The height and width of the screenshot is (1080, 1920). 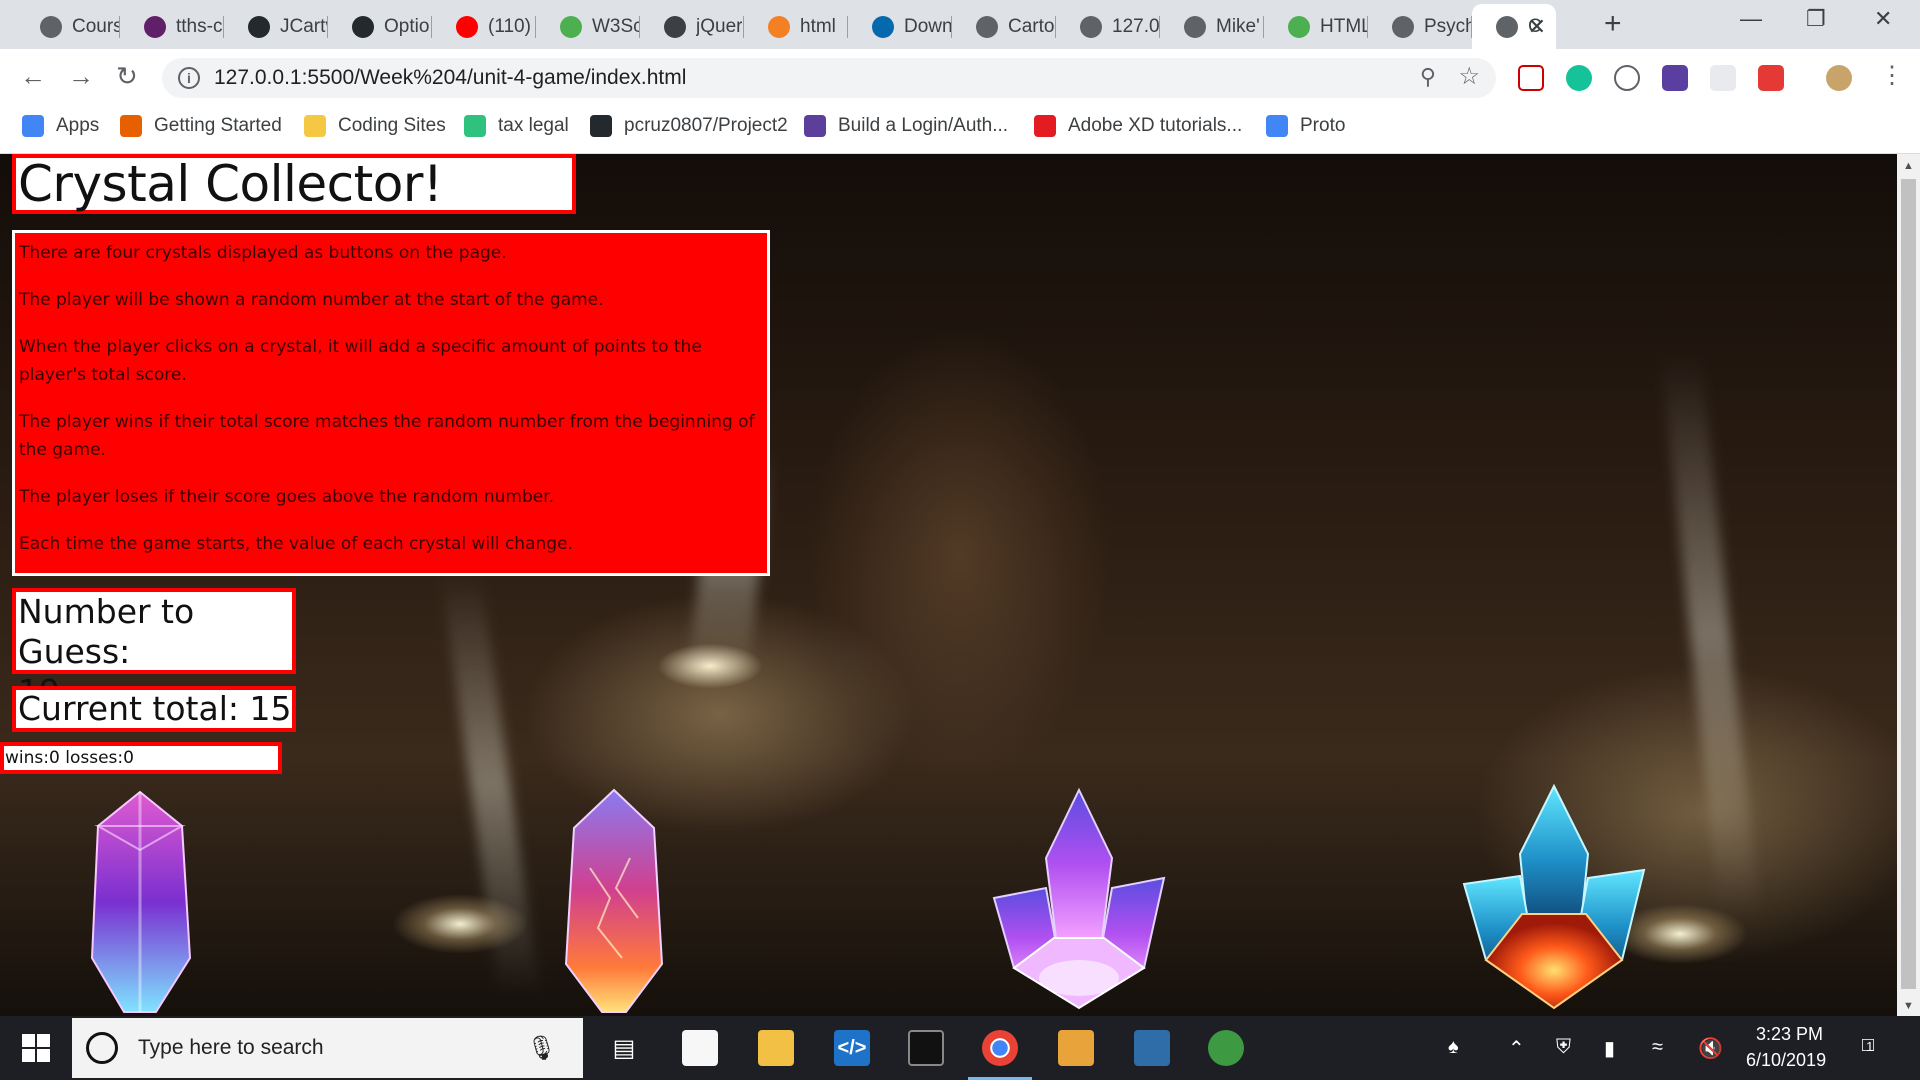 What do you see at coordinates (1613, 24) in the screenshot?
I see `new-tab-button: +` at bounding box center [1613, 24].